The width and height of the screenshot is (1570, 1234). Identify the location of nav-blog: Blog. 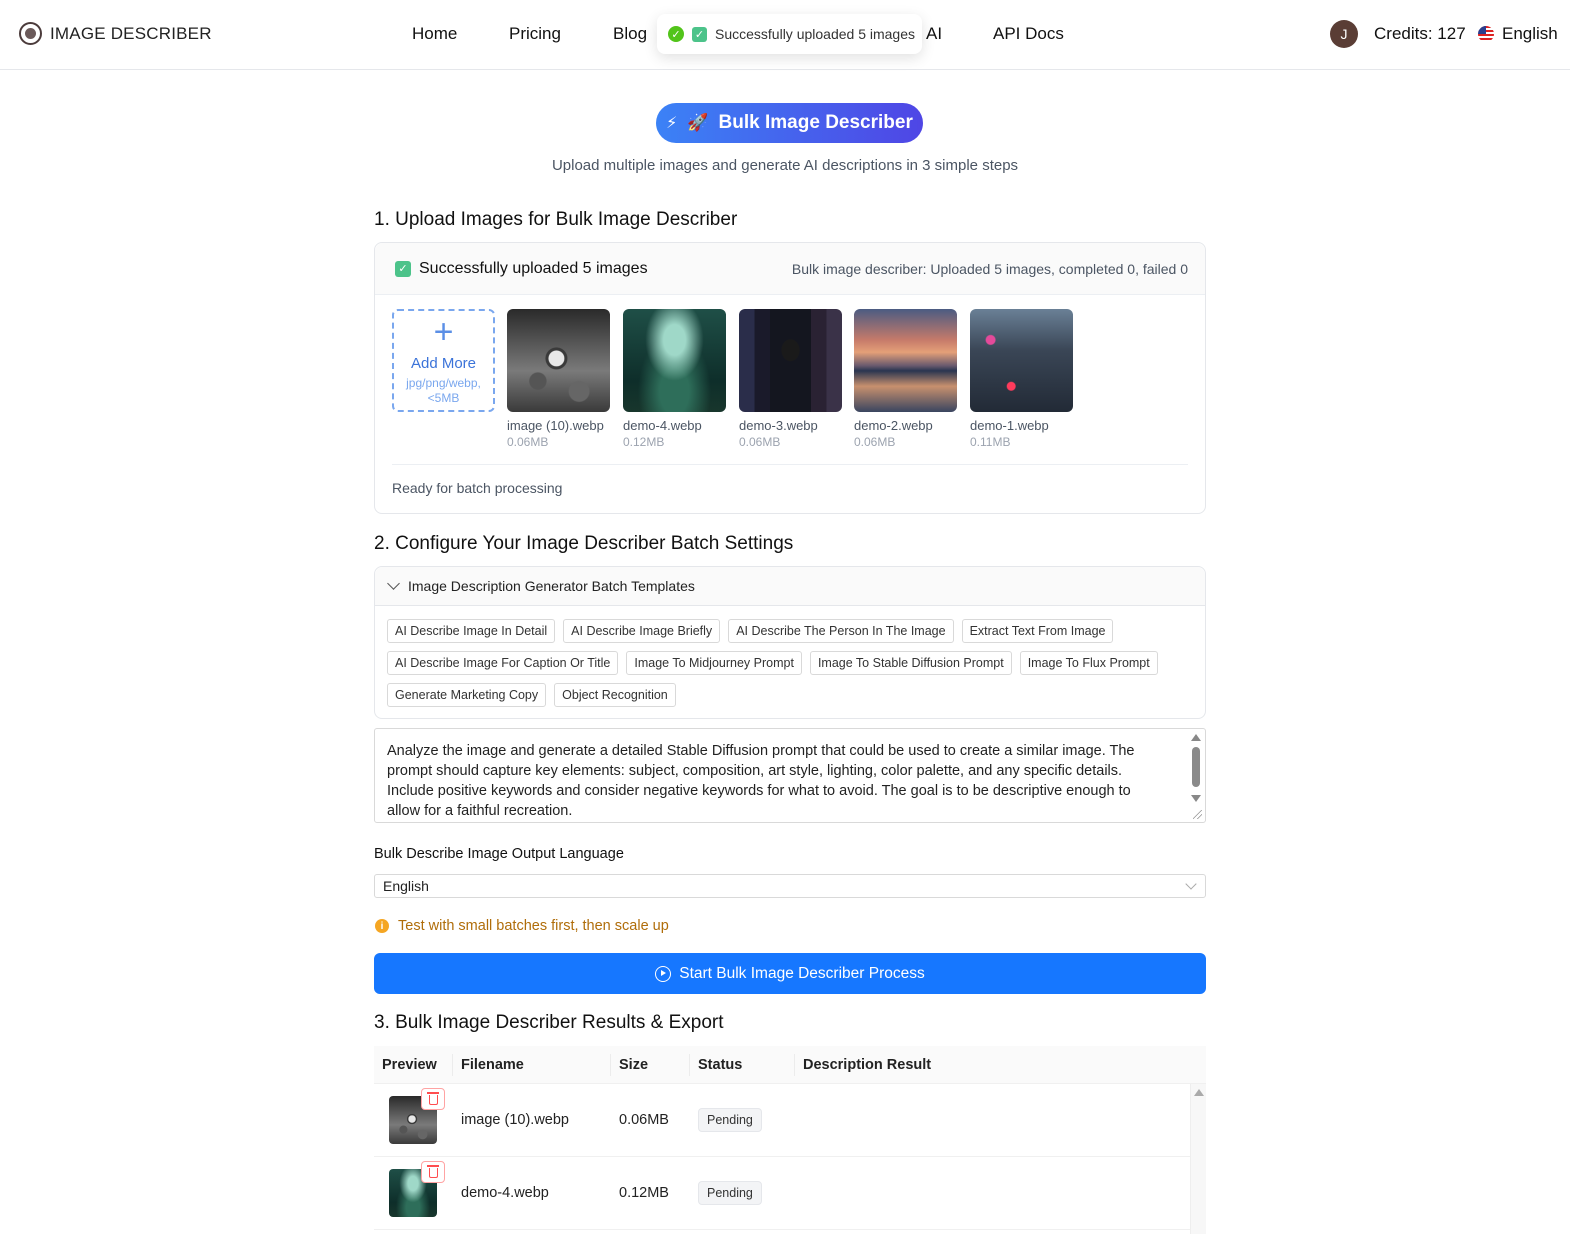
(630, 34).